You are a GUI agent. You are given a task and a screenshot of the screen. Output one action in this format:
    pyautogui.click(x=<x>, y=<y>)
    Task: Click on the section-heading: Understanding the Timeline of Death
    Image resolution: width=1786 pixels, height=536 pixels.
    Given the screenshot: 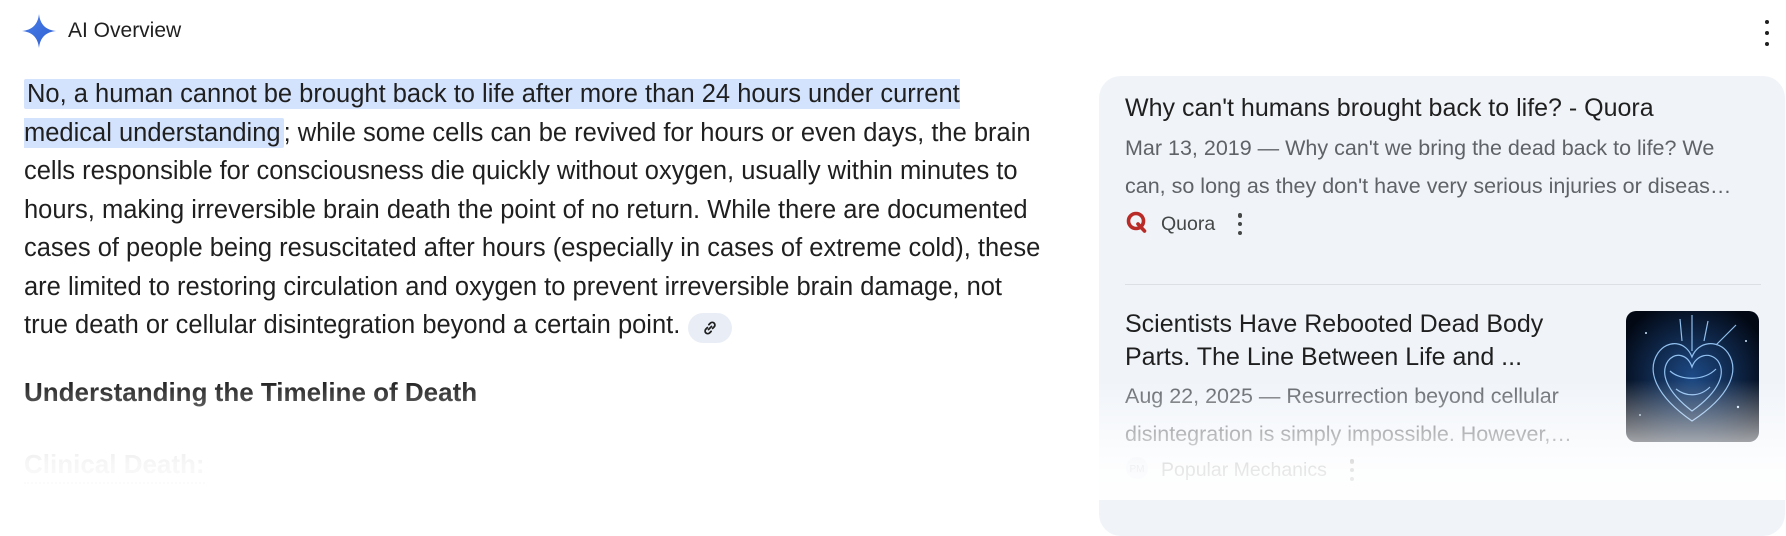 What is the action you would take?
    pyautogui.click(x=251, y=392)
    